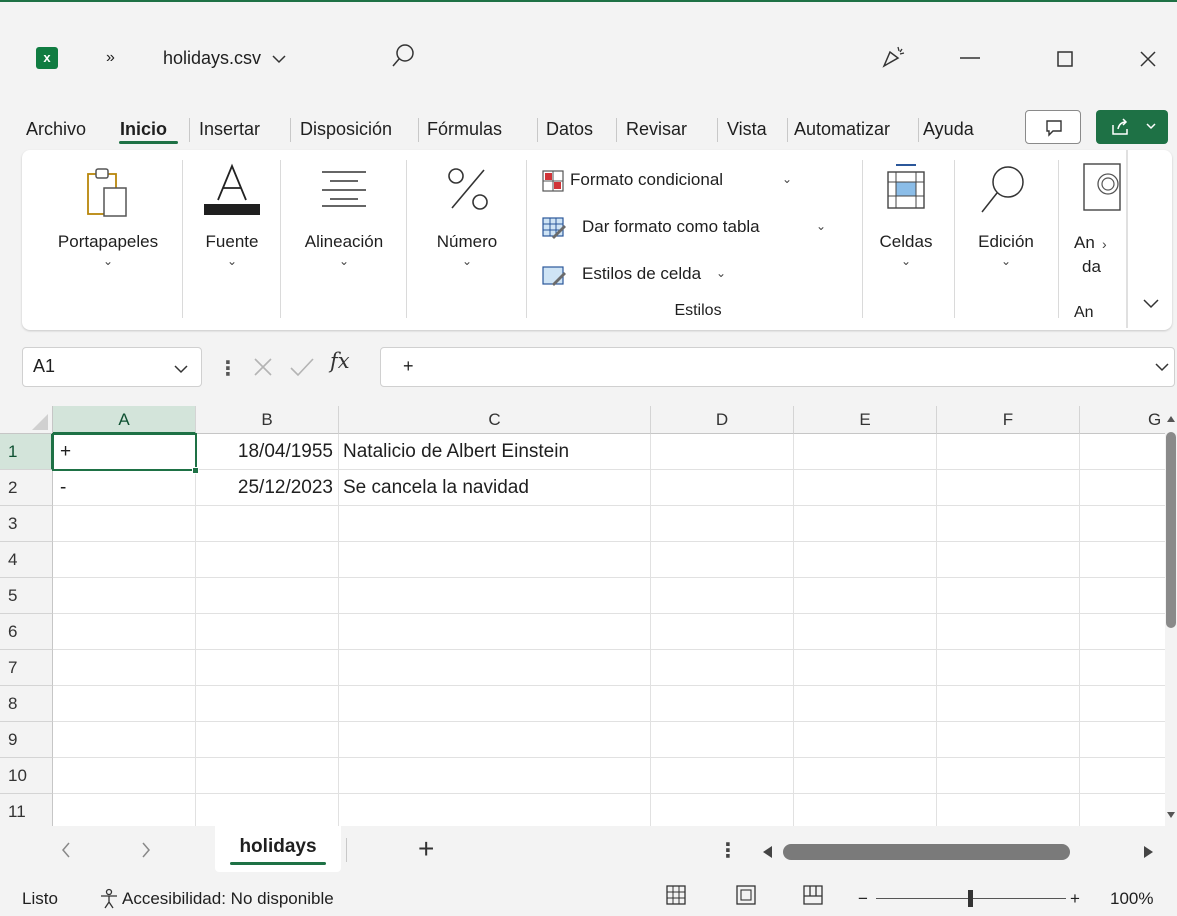 The width and height of the screenshot is (1177, 916). Describe the element at coordinates (278, 849) in the screenshot. I see `sheet-tab-holidays: holidays` at that location.